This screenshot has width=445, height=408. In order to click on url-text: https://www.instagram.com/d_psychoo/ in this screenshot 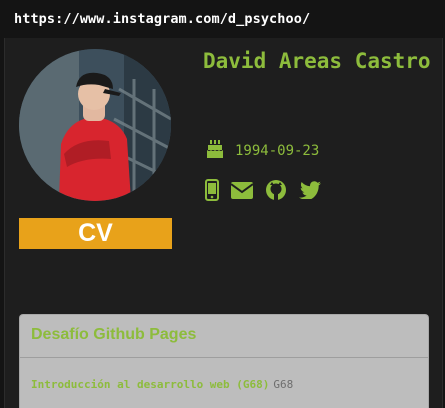, I will do `click(162, 19)`.